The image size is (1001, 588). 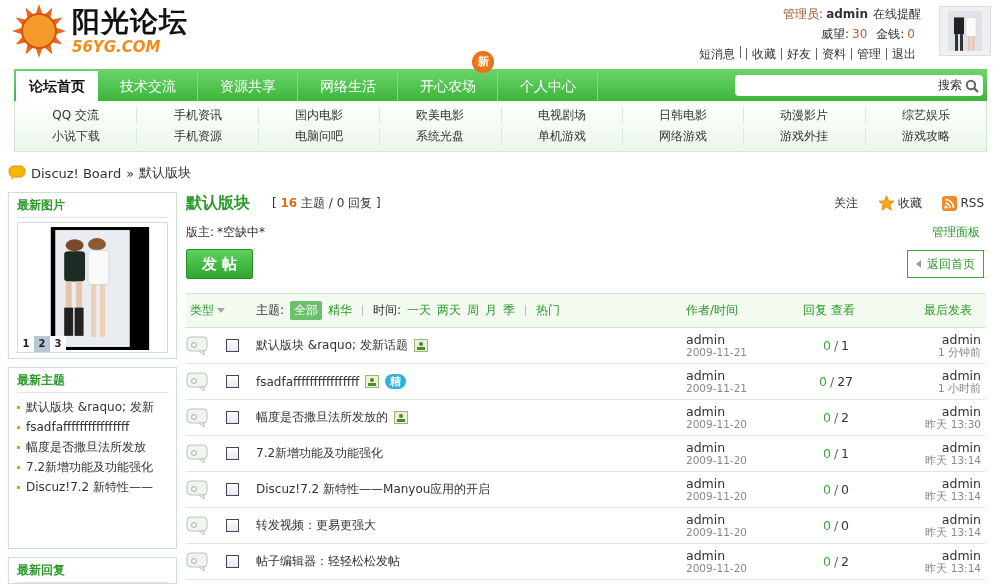 What do you see at coordinates (953, 532) in the screenshot?
I see `last-post-time: 昨天 13:14` at bounding box center [953, 532].